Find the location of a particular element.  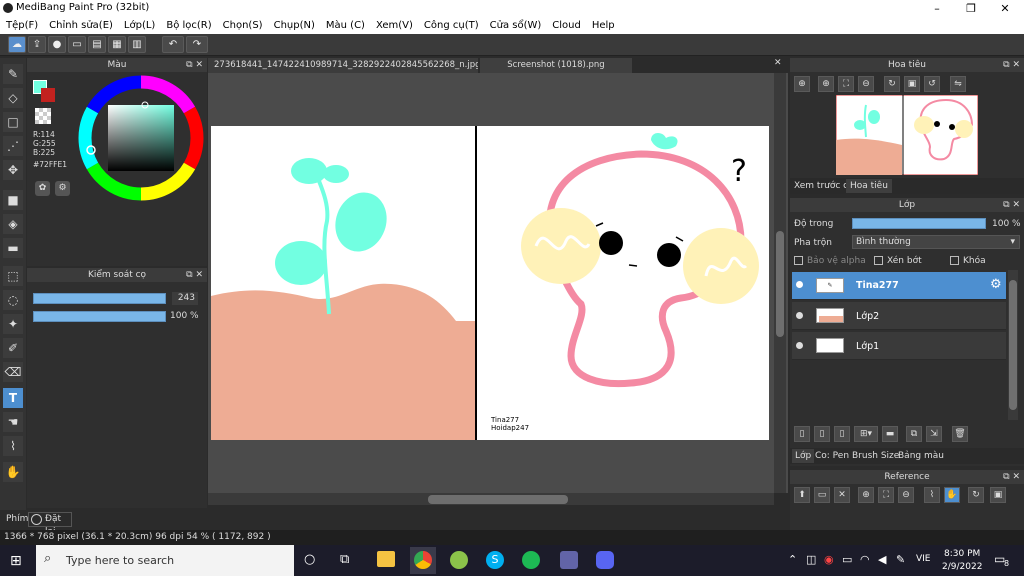

windows-start-icon: ⊞ is located at coordinates (16, 561).